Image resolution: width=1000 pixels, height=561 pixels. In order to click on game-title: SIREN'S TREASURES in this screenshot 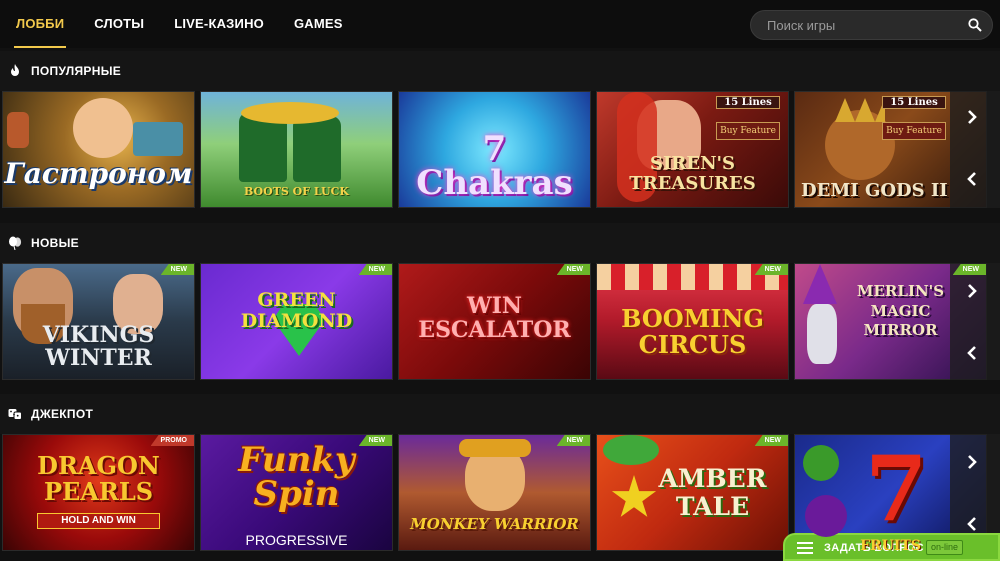, I will do `click(692, 173)`.